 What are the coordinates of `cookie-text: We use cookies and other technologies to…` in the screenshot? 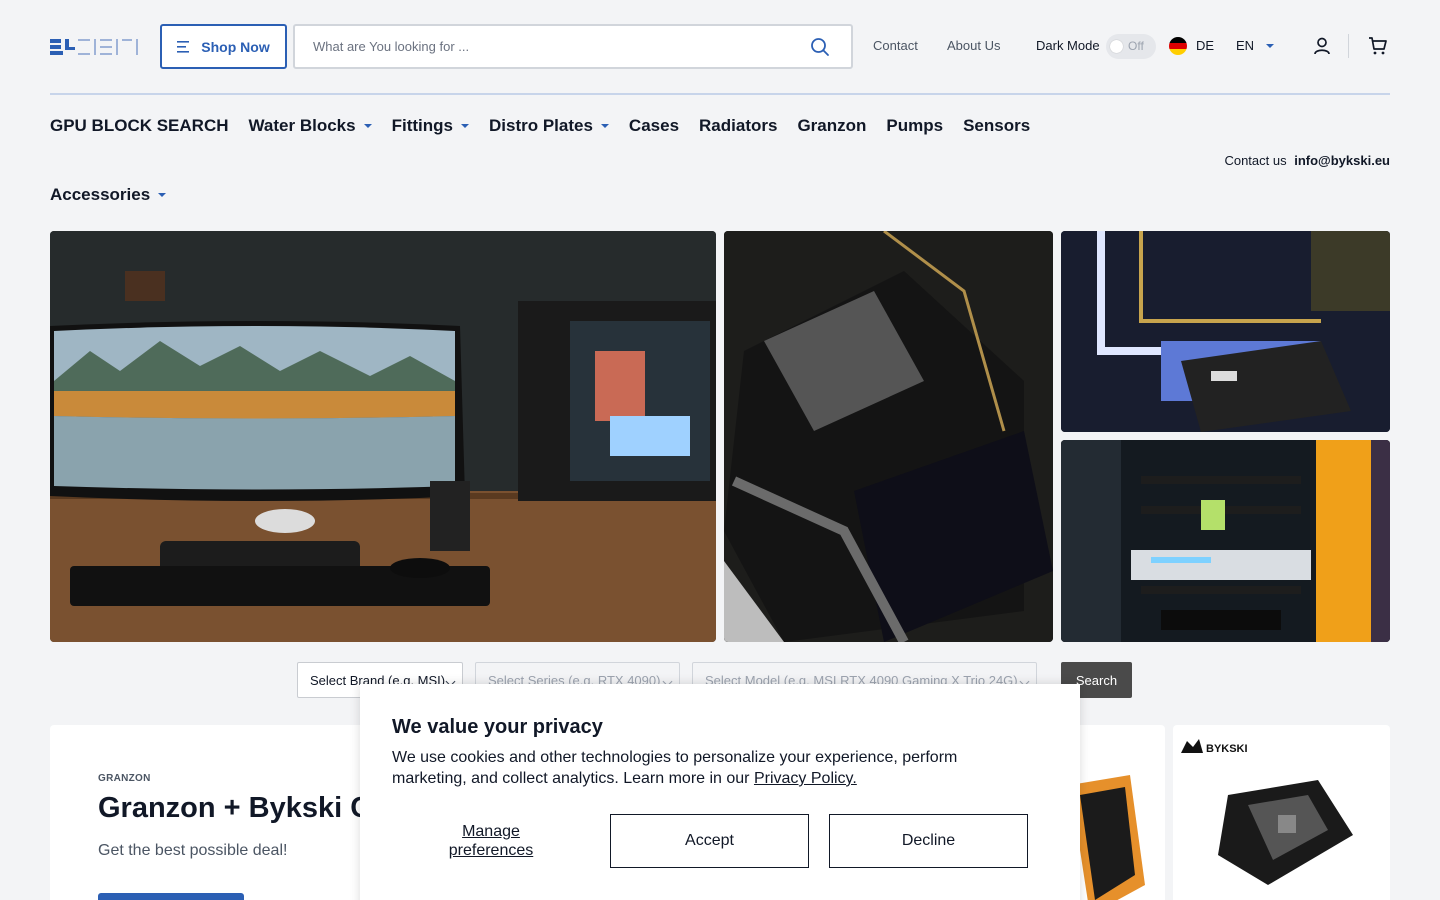 It's located at (702, 768).